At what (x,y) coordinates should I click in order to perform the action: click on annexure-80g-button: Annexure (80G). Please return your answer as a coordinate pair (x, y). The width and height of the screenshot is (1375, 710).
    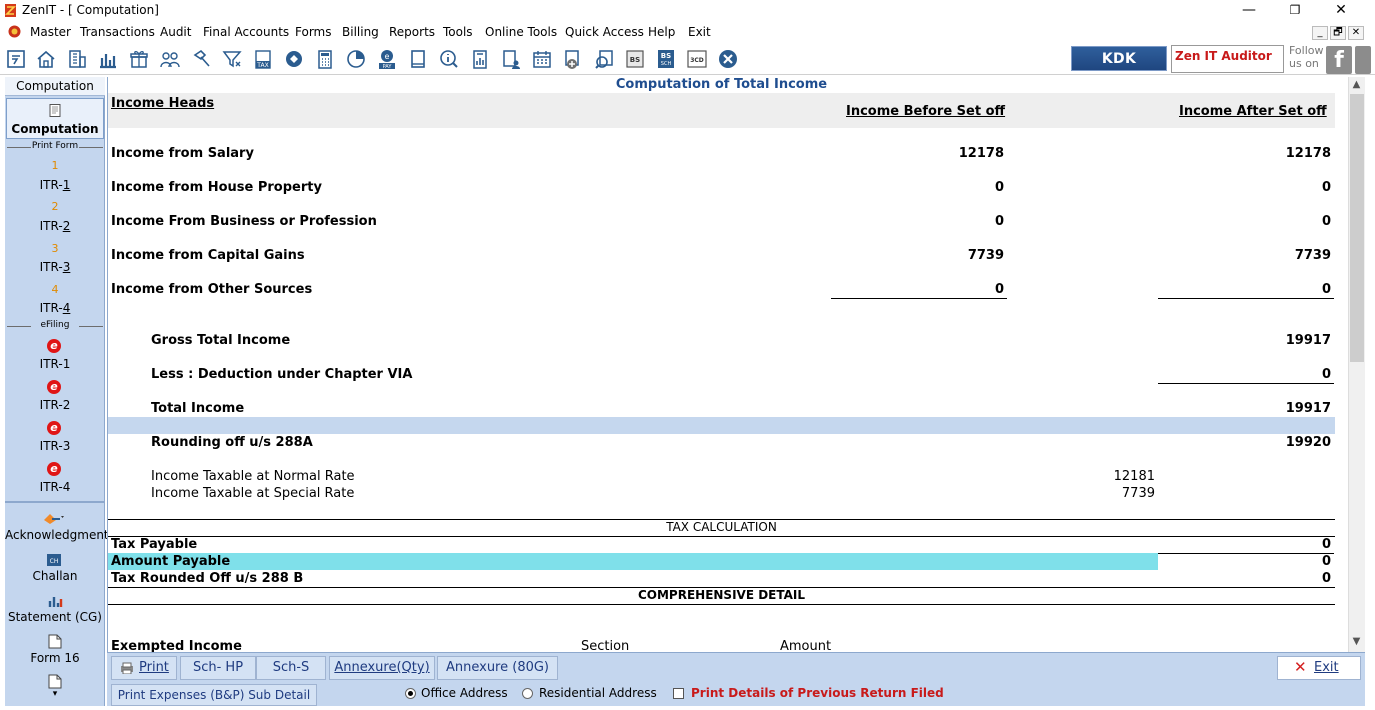
    Looking at the image, I should click on (497, 668).